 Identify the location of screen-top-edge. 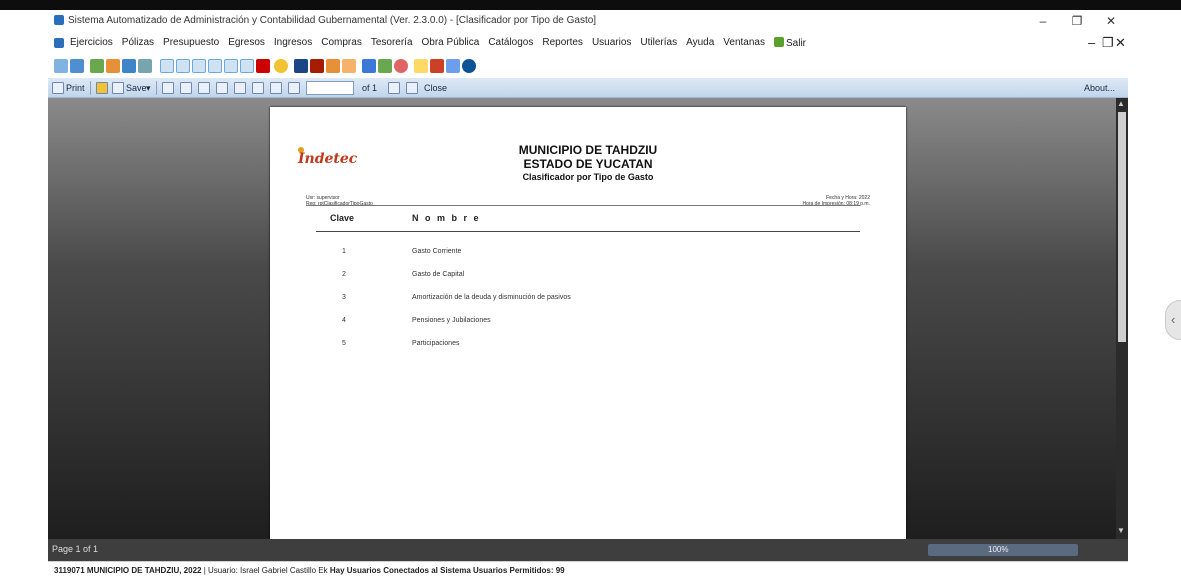
(590, 5).